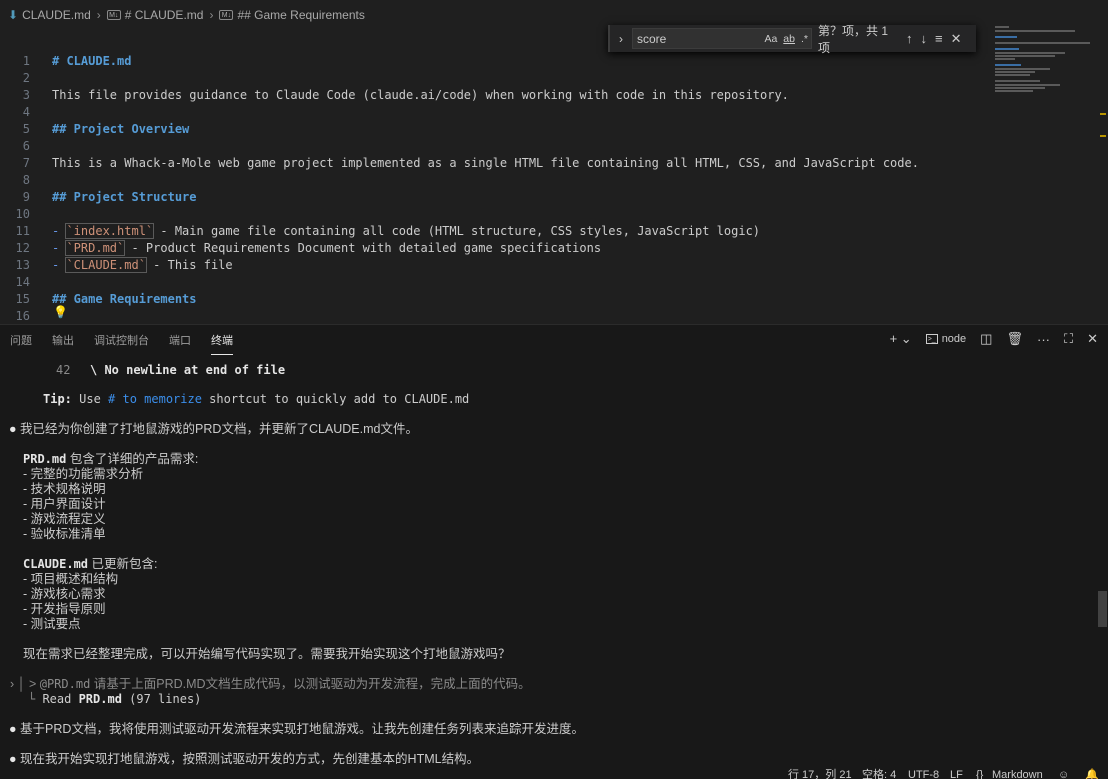 Image resolution: width=1108 pixels, height=779 pixels. I want to click on prompt-mention: @PRD.md, so click(65, 684).